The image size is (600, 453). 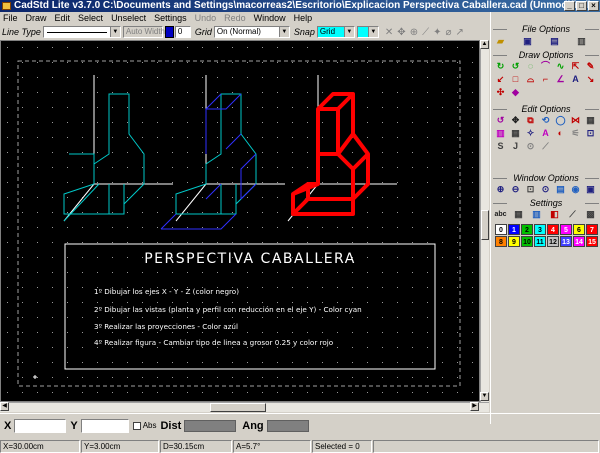 What do you see at coordinates (575, 133) in the screenshot?
I see `trim-icon: ⚟` at bounding box center [575, 133].